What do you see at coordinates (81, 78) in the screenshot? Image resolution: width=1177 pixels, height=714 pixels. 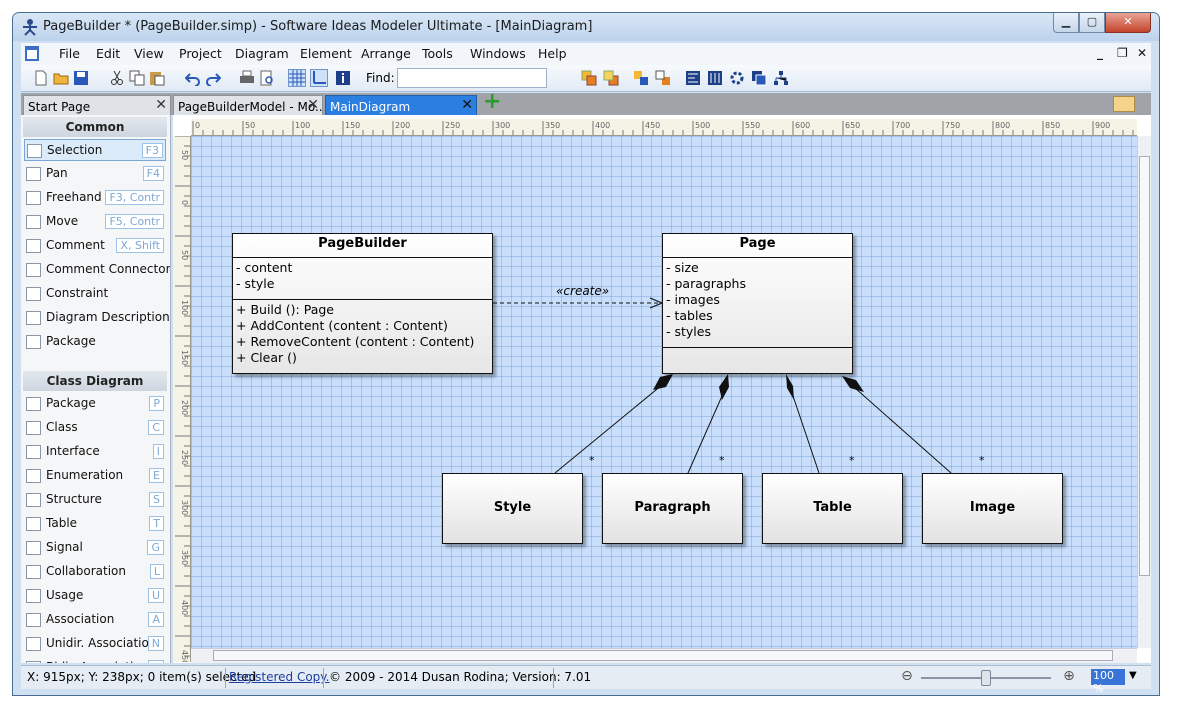 I see `save-icon` at bounding box center [81, 78].